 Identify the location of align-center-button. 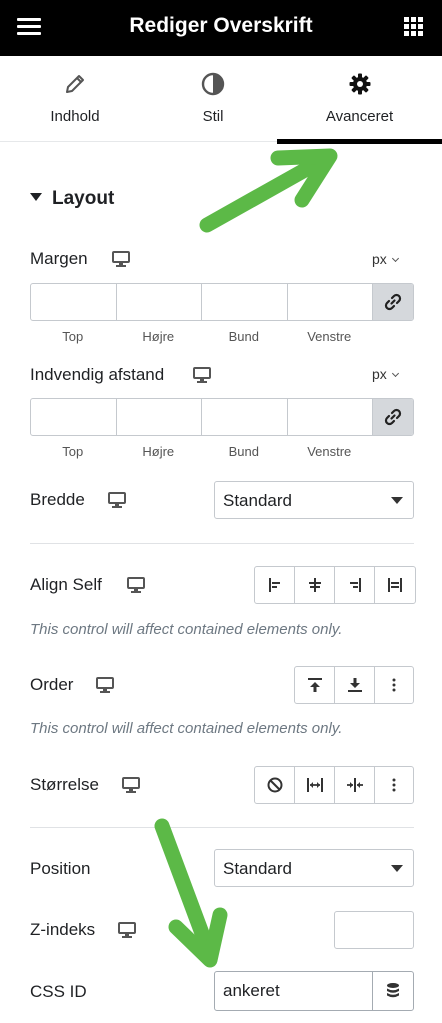
(315, 585).